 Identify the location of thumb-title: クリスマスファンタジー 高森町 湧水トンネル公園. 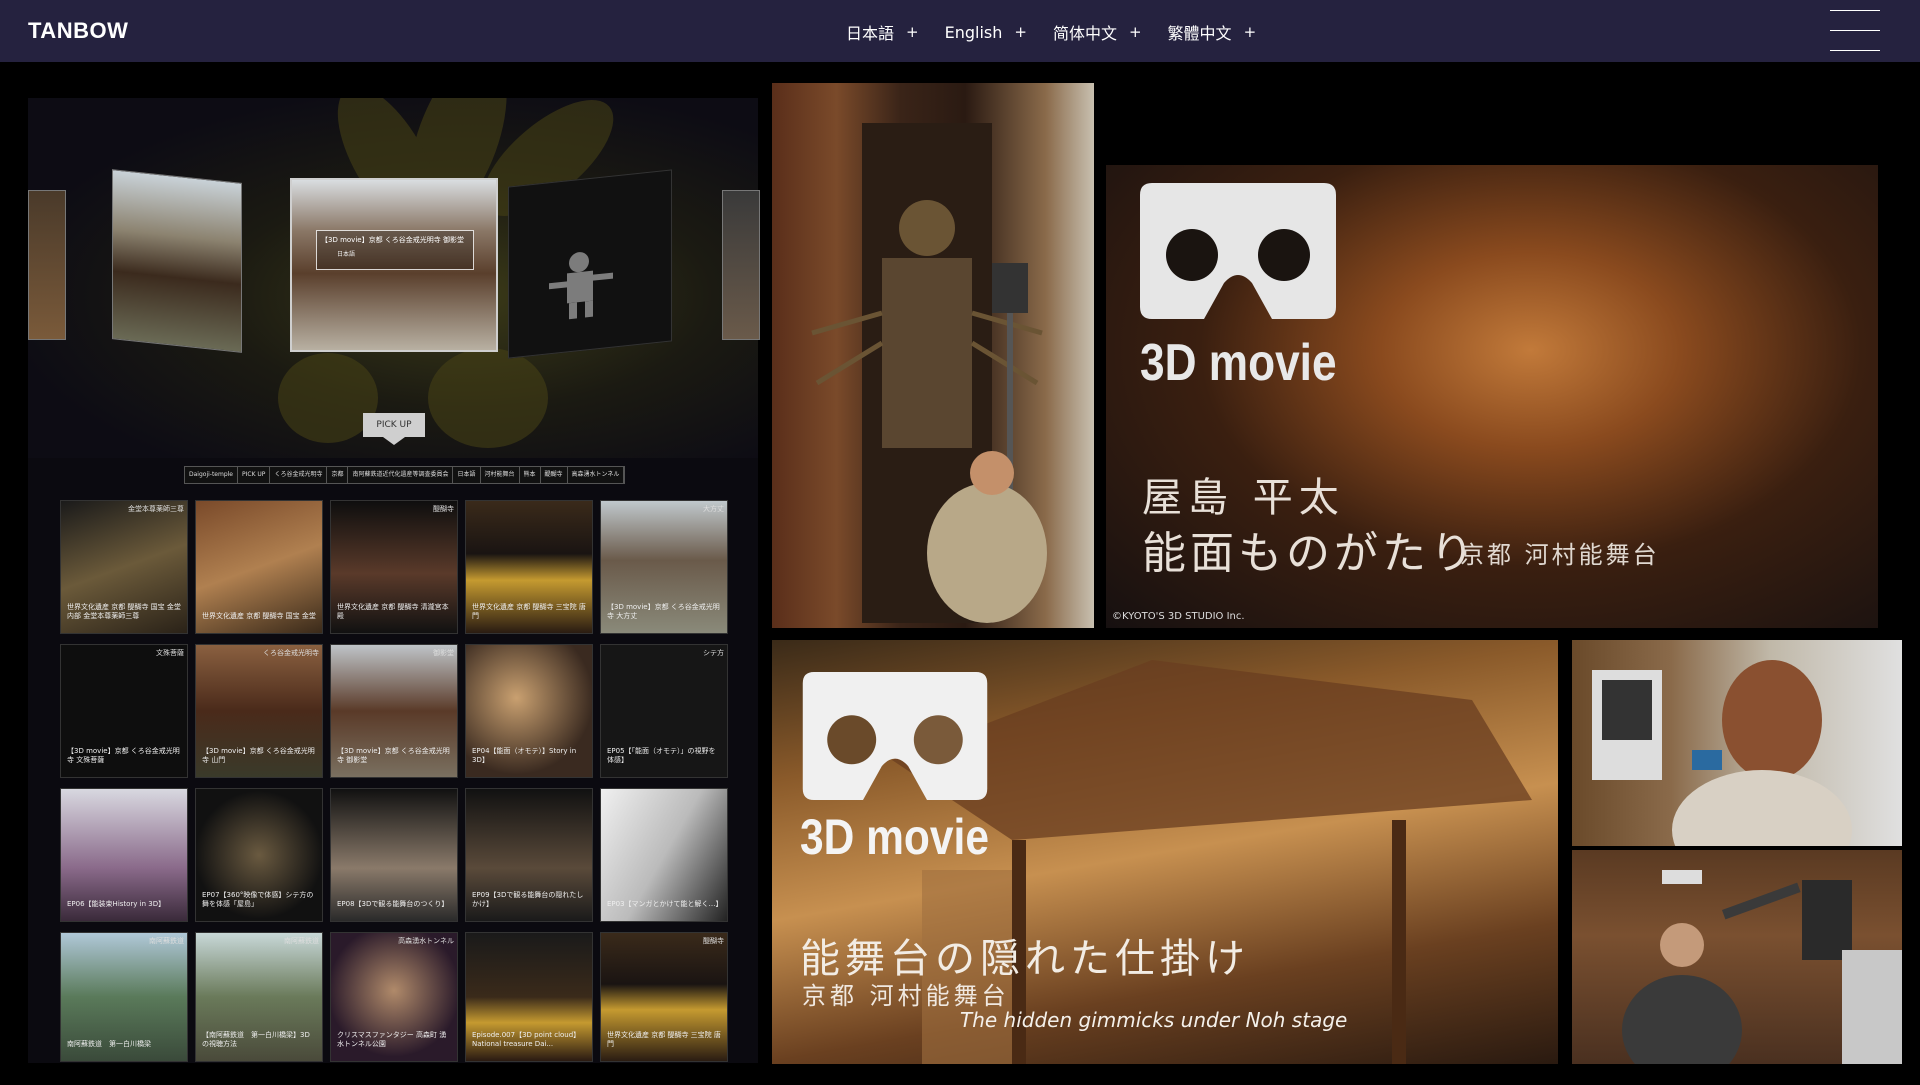
(392, 1039).